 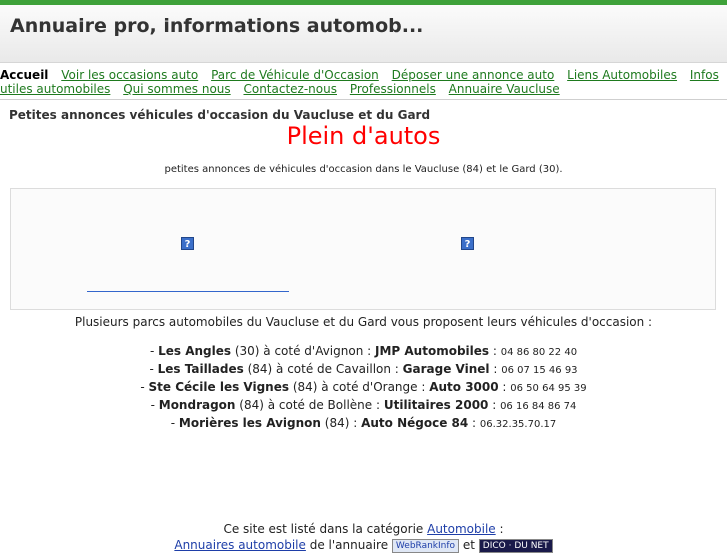 I want to click on nav-deposer-annonce: Déposer une annonce auto, so click(x=473, y=75).